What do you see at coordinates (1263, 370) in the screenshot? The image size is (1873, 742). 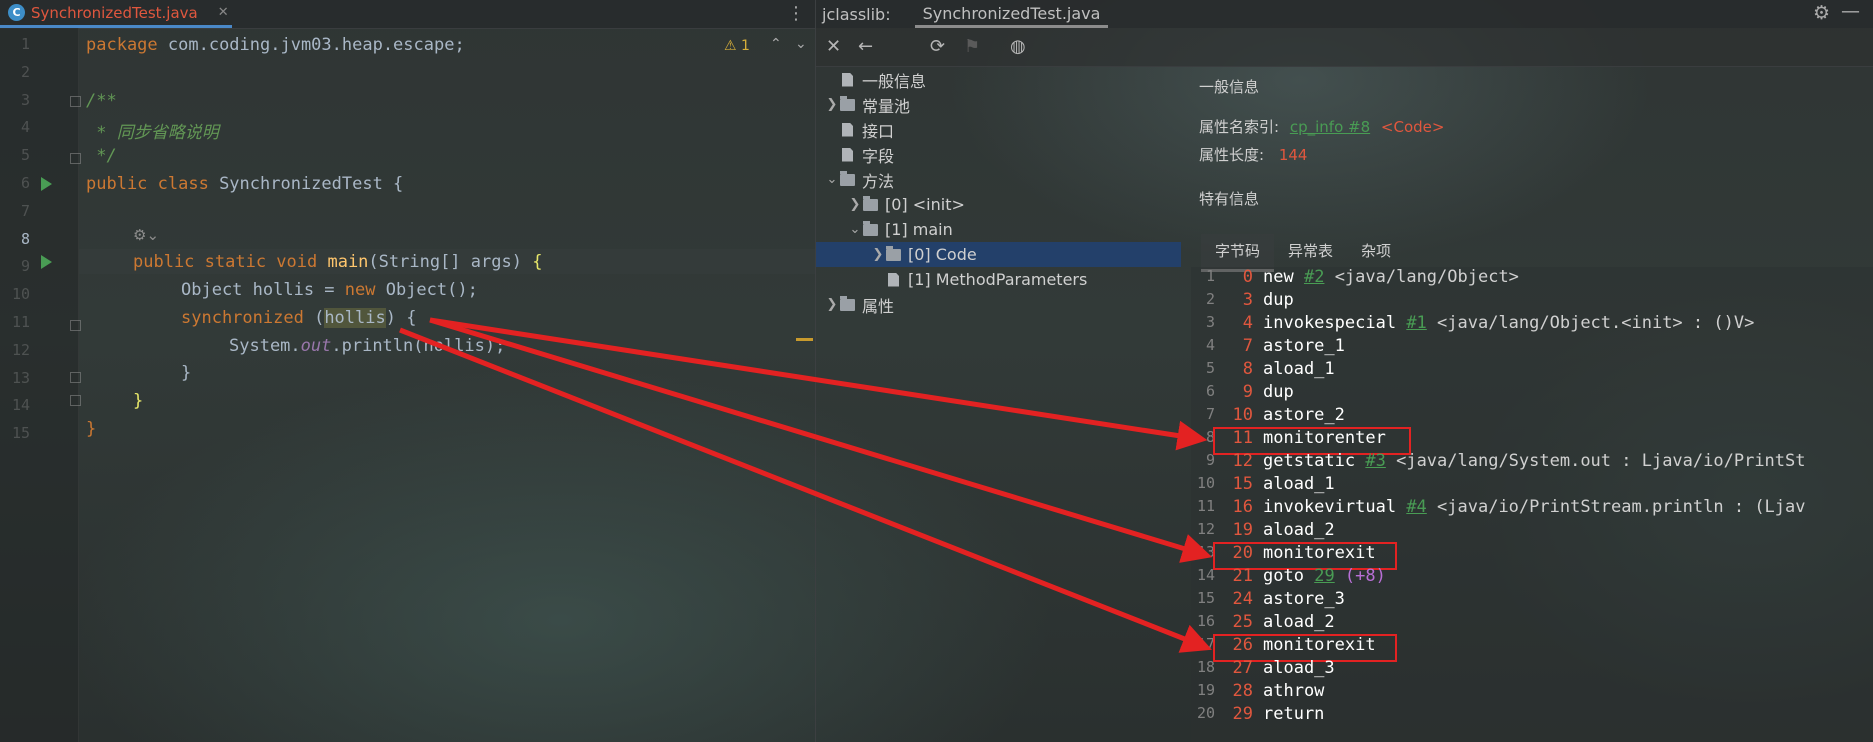 I see `bytecode-row: 5 8 aload_1` at bounding box center [1263, 370].